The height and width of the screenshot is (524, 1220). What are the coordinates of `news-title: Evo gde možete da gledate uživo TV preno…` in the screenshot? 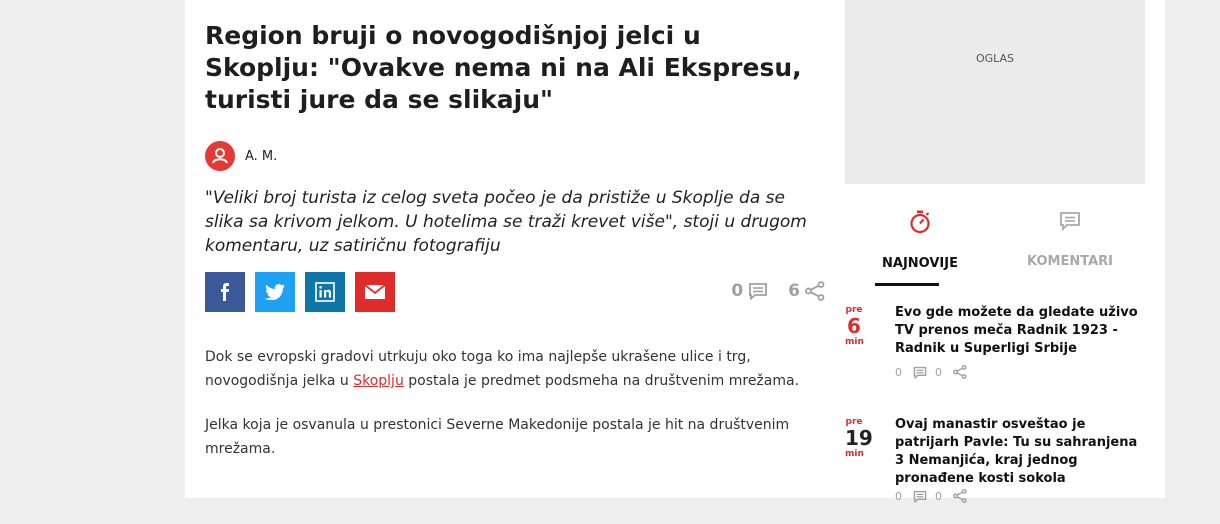 It's located at (1020, 331).